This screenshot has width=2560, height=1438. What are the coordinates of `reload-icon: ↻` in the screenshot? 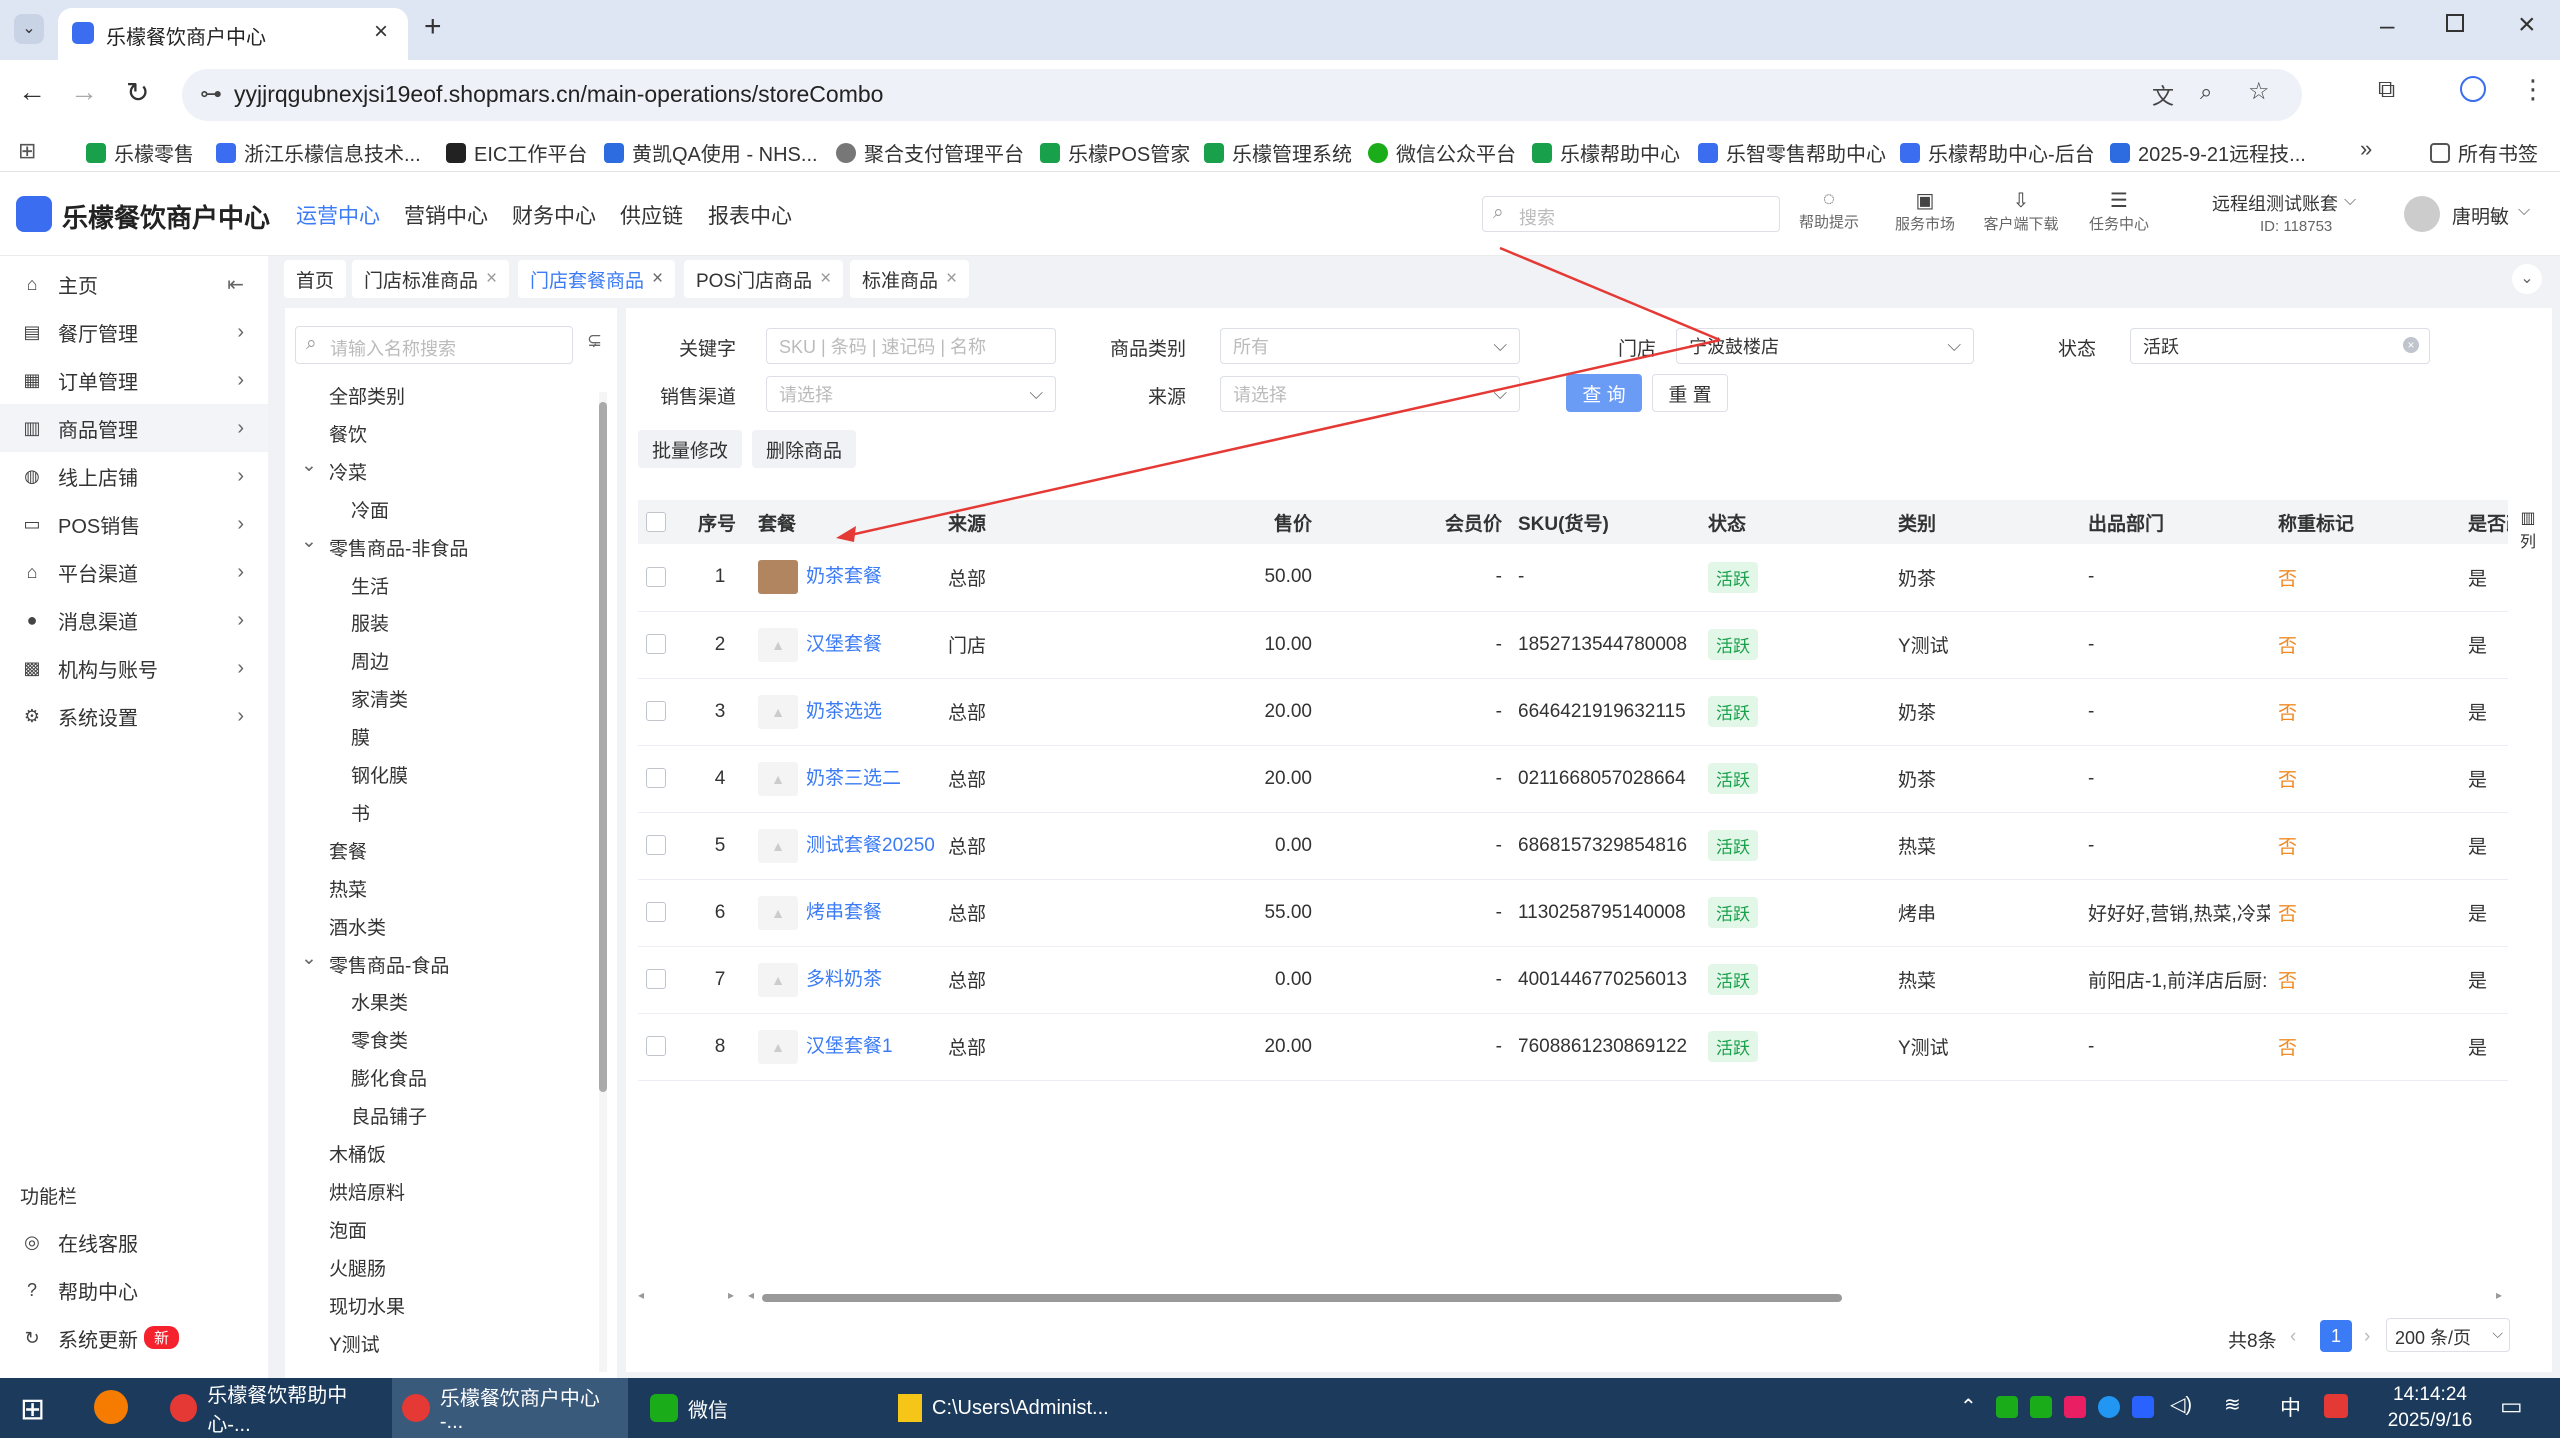 It's located at (137, 92).